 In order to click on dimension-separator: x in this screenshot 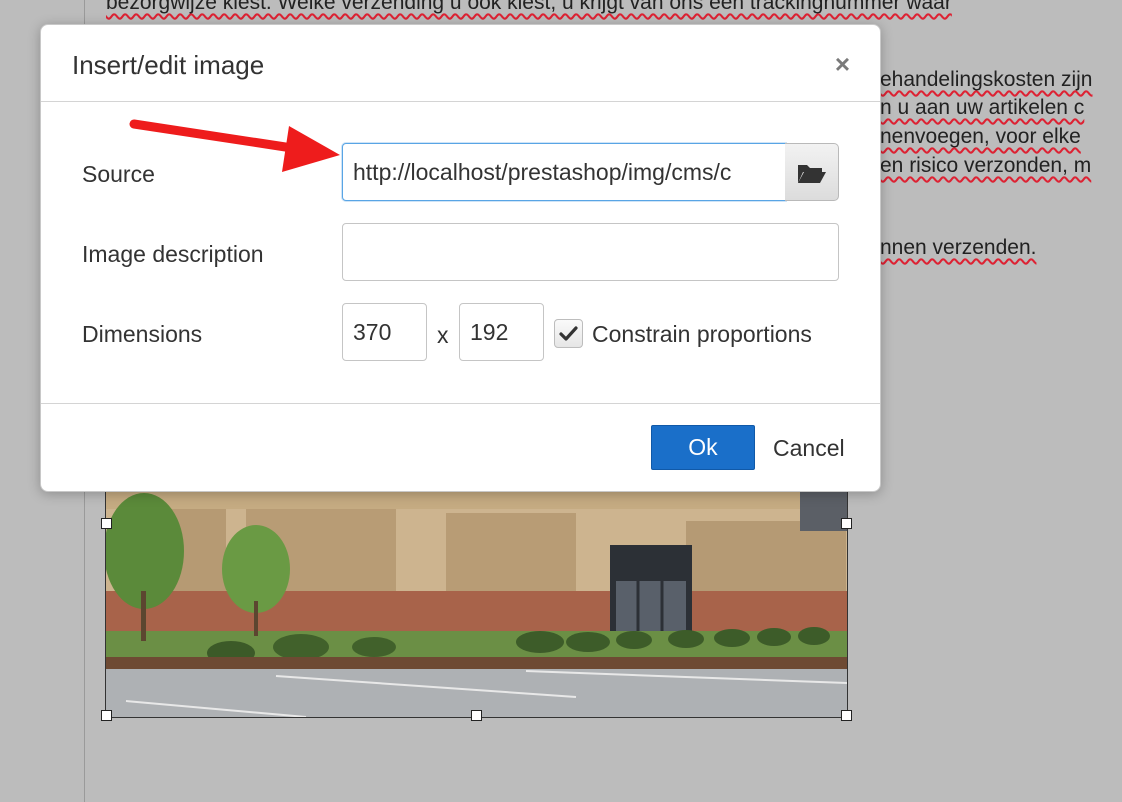, I will do `click(443, 335)`.